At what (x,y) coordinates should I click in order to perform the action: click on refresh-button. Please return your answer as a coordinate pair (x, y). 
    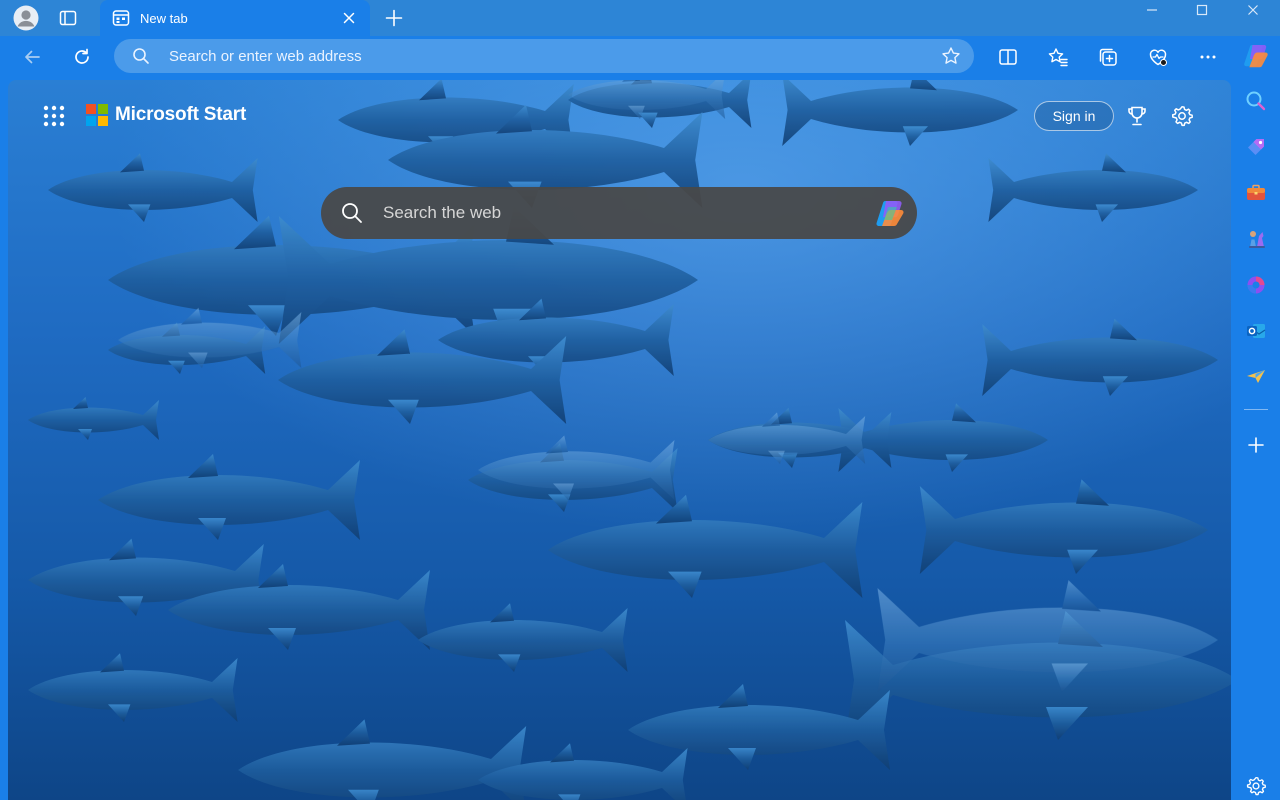
    Looking at the image, I should click on (82, 57).